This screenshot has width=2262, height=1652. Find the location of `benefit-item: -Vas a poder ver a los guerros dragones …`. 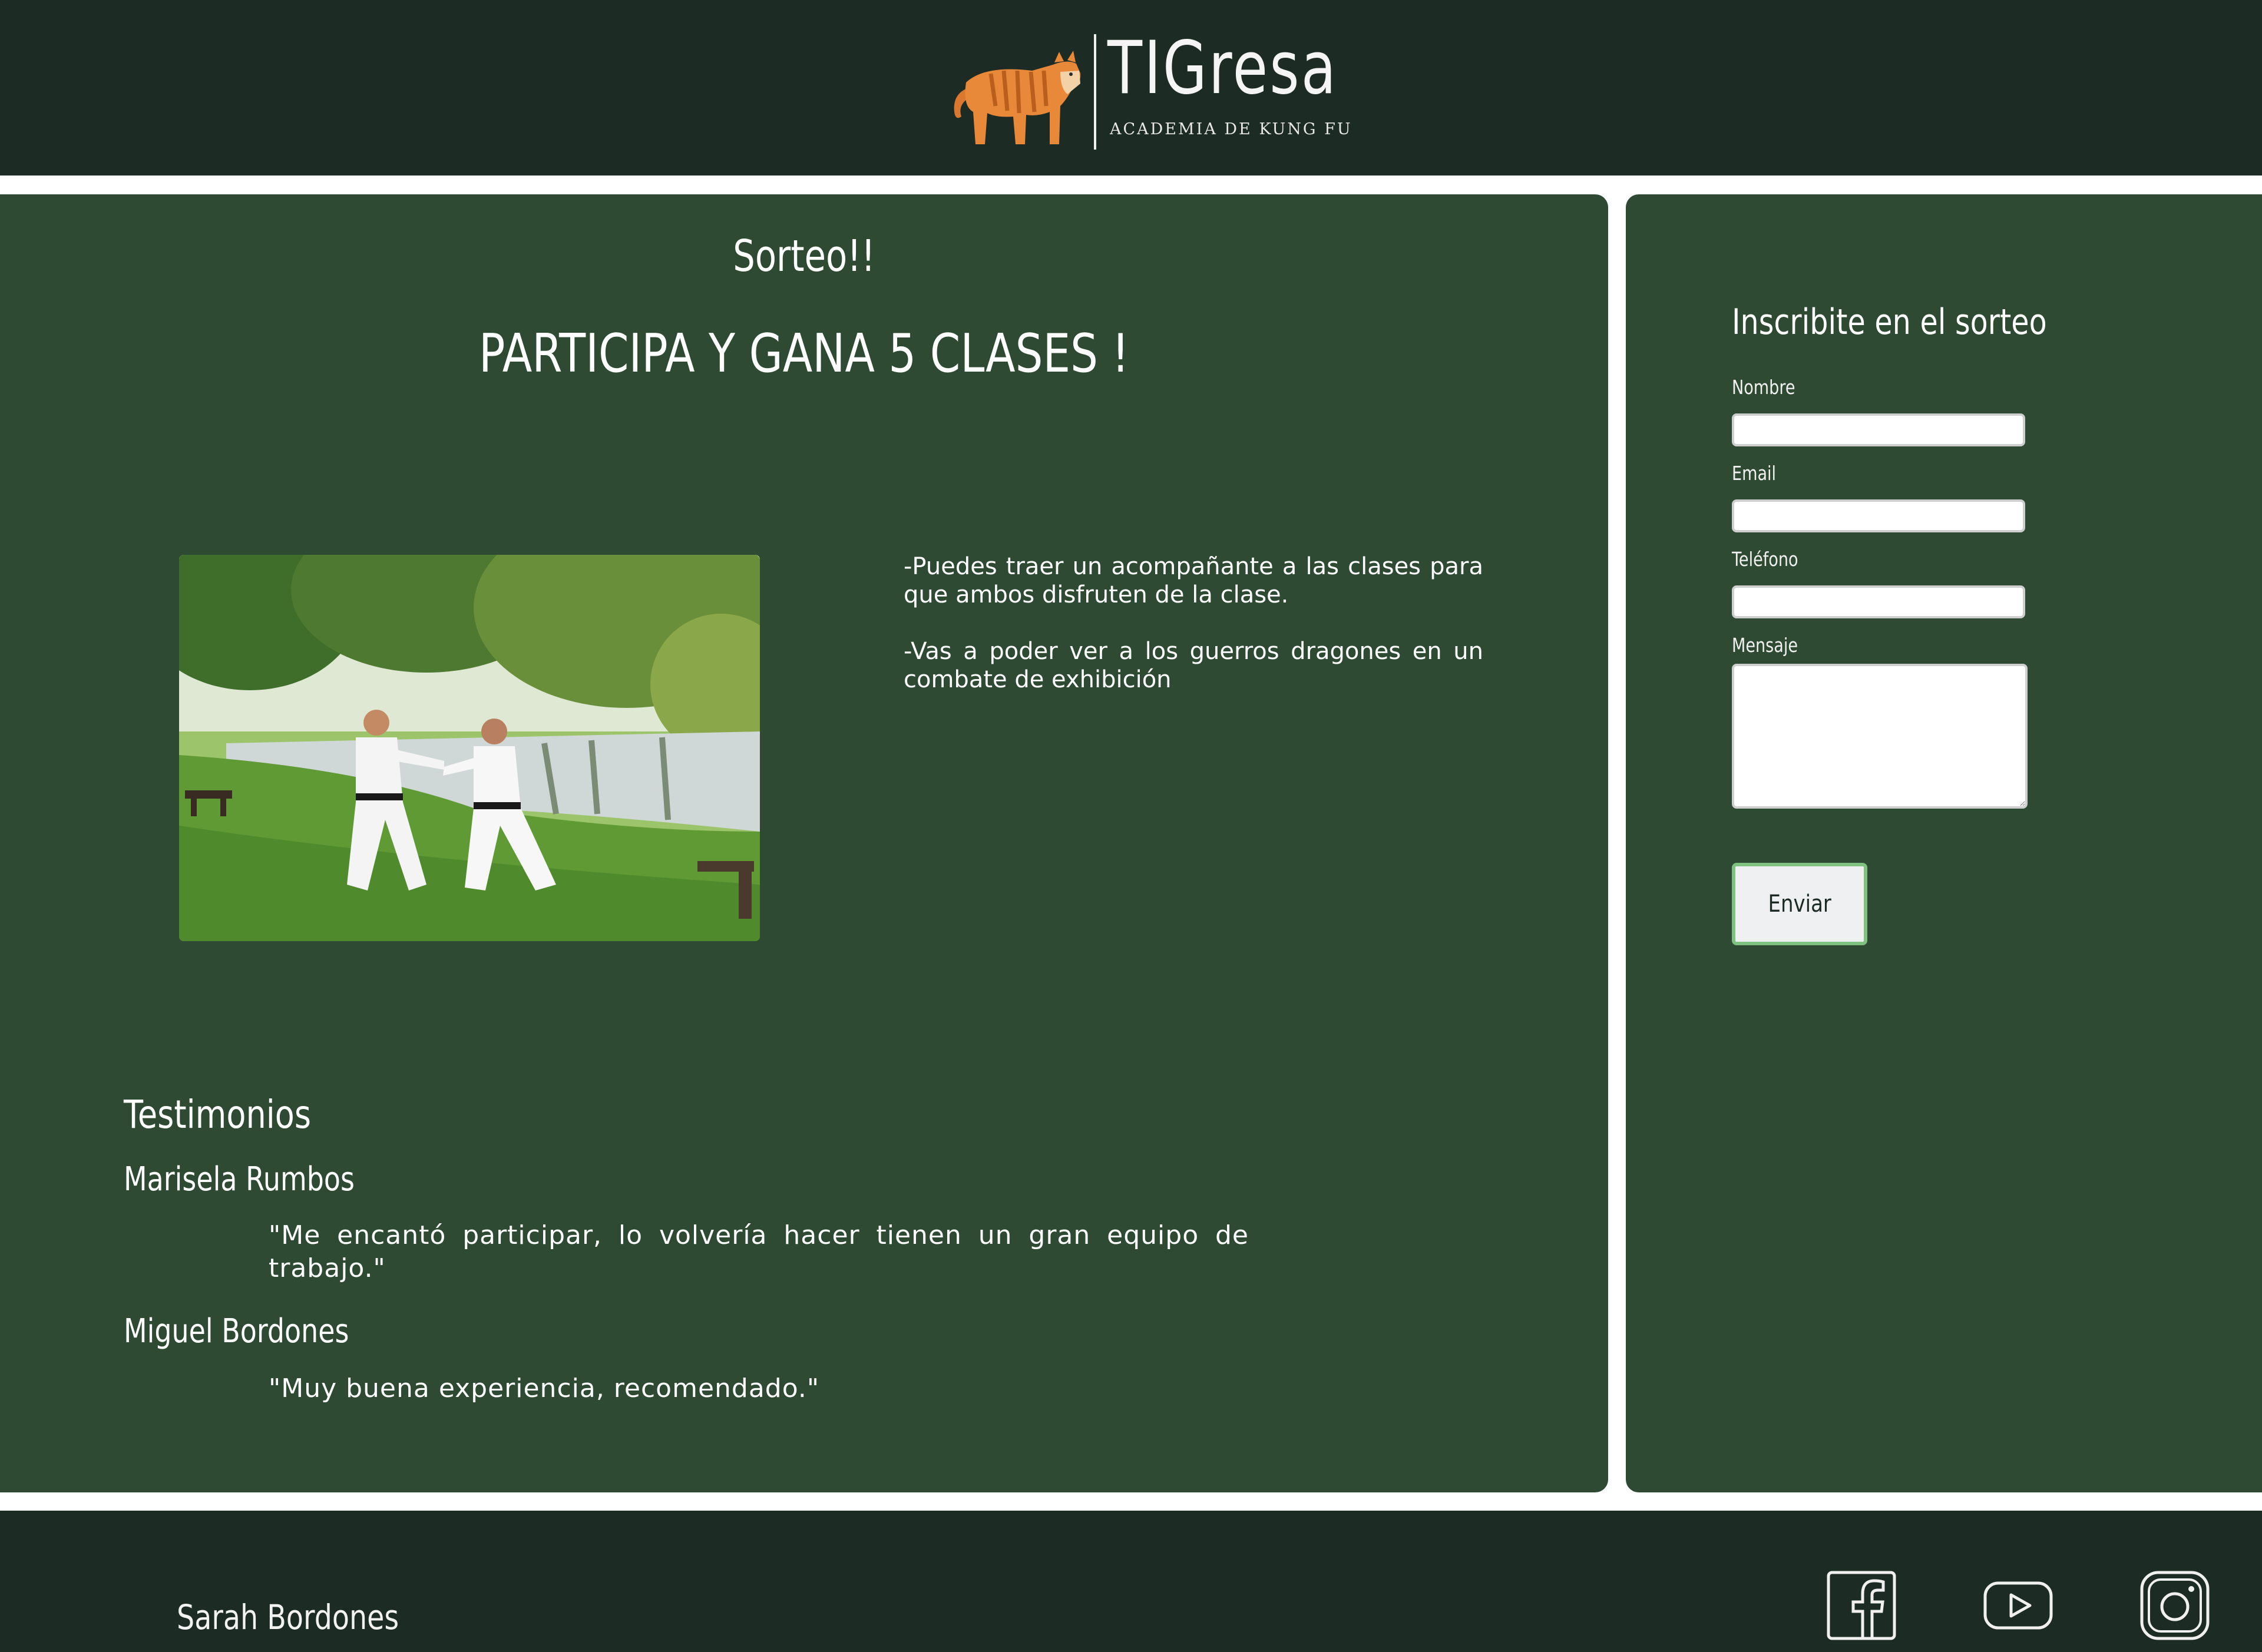

benefit-item: -Vas a poder ver a los guerros dragones … is located at coordinates (1193, 666).